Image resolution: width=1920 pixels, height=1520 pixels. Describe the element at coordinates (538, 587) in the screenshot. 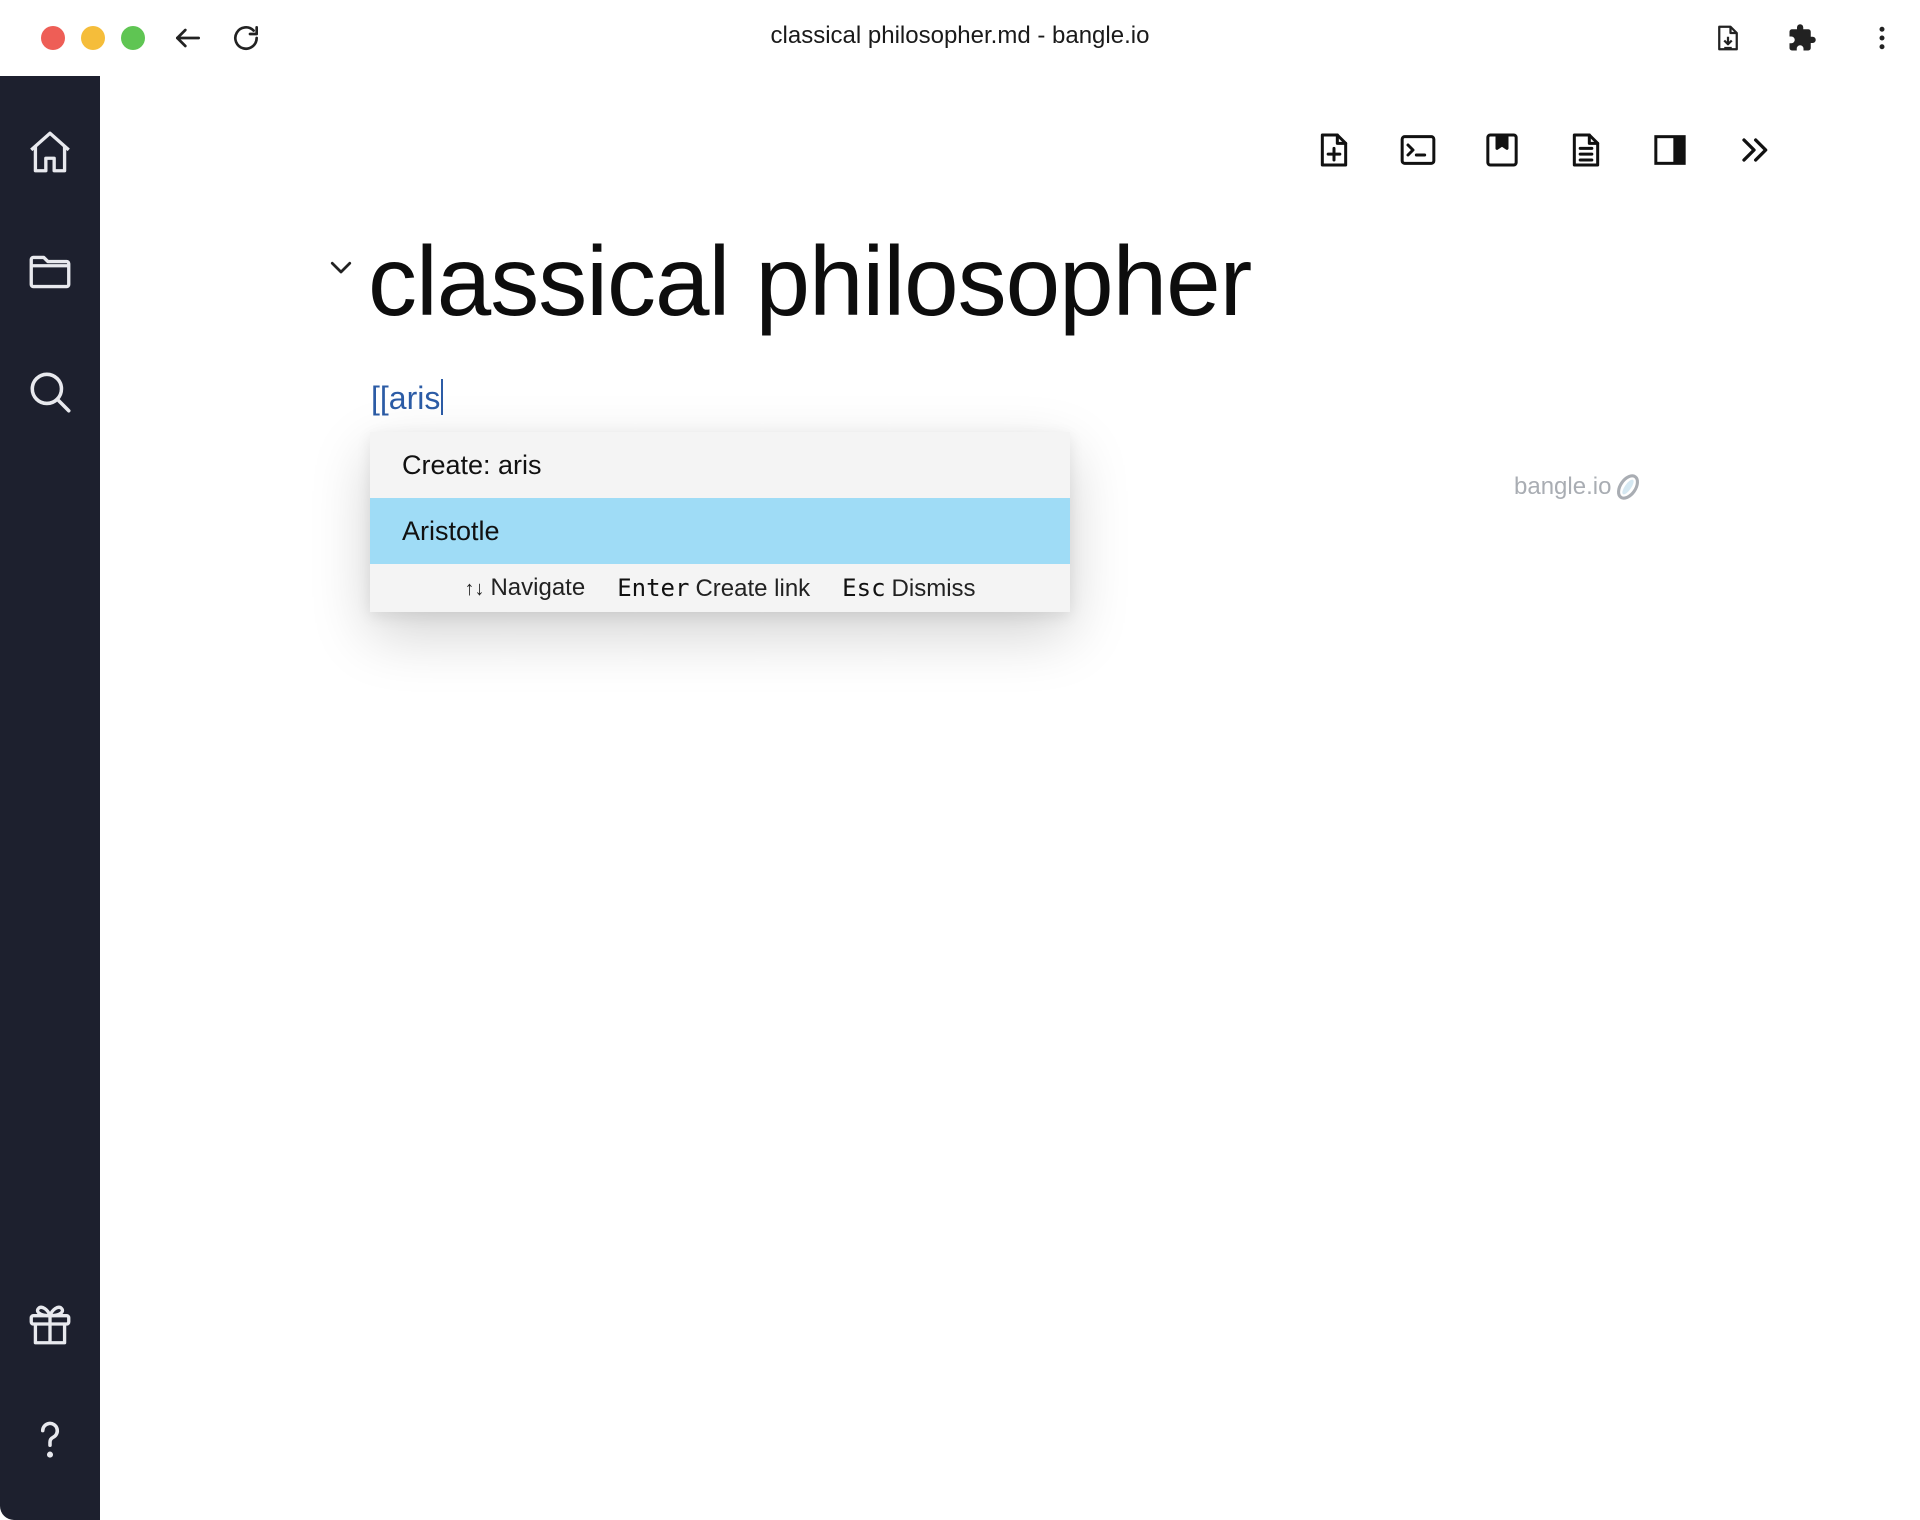

I see `navigate-label: Navigate` at that location.